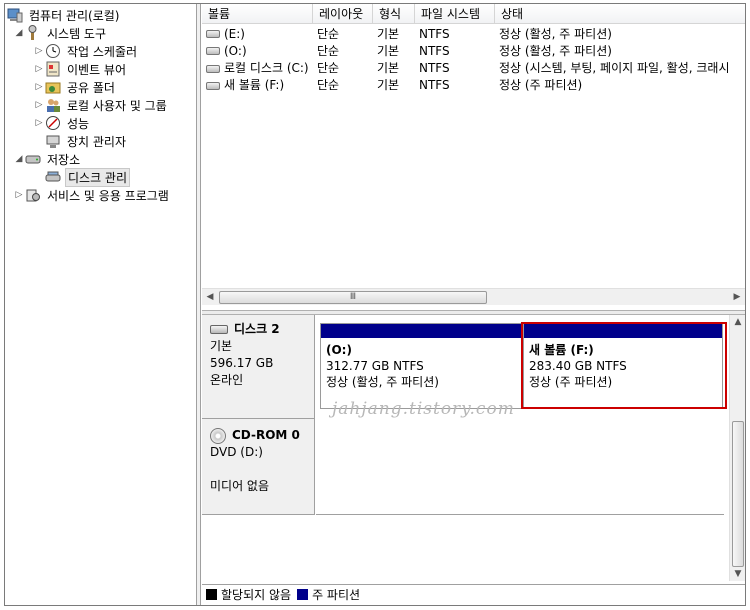 The width and height of the screenshot is (750, 610). I want to click on tree-item-disk-management: 디스크 관리, so click(88, 177).